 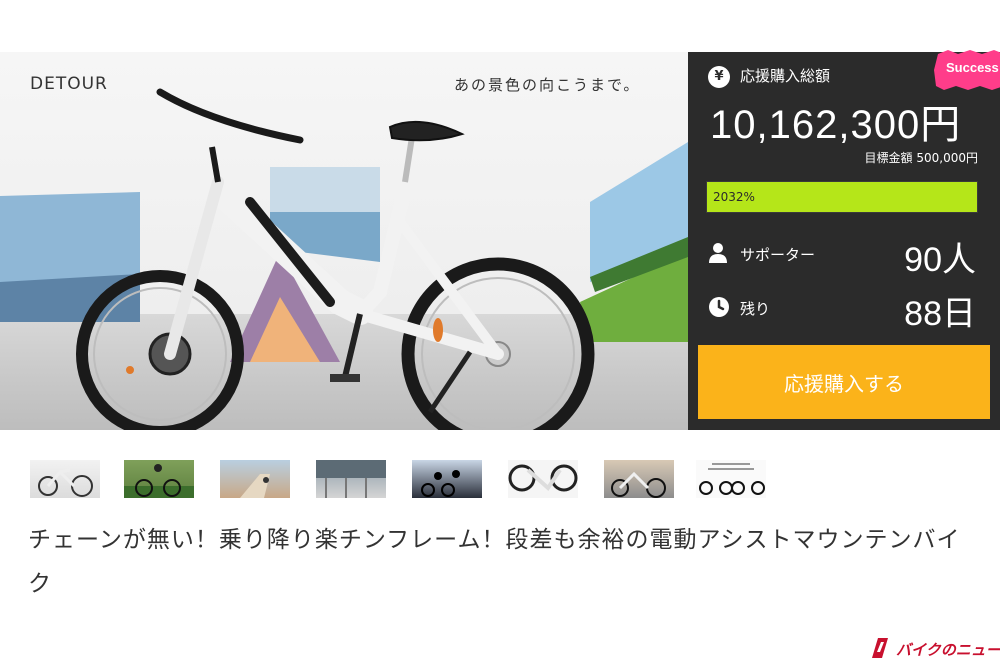 I want to click on total-amount: 10,162,300円, so click(x=836, y=125).